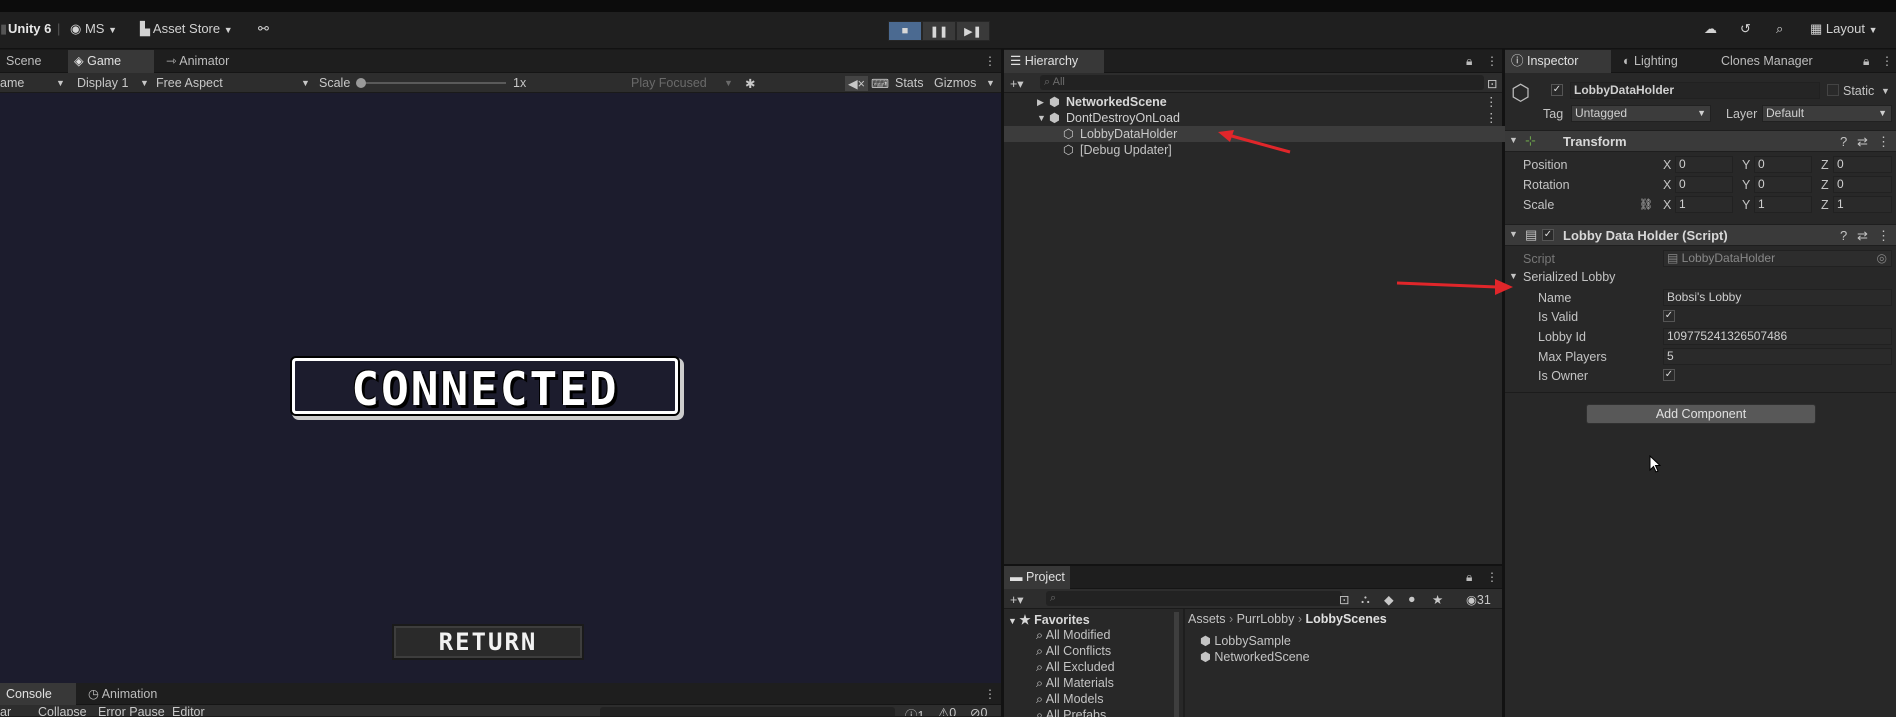 The image size is (1896, 717). I want to click on tab-game: ◈ Game, so click(111, 61).